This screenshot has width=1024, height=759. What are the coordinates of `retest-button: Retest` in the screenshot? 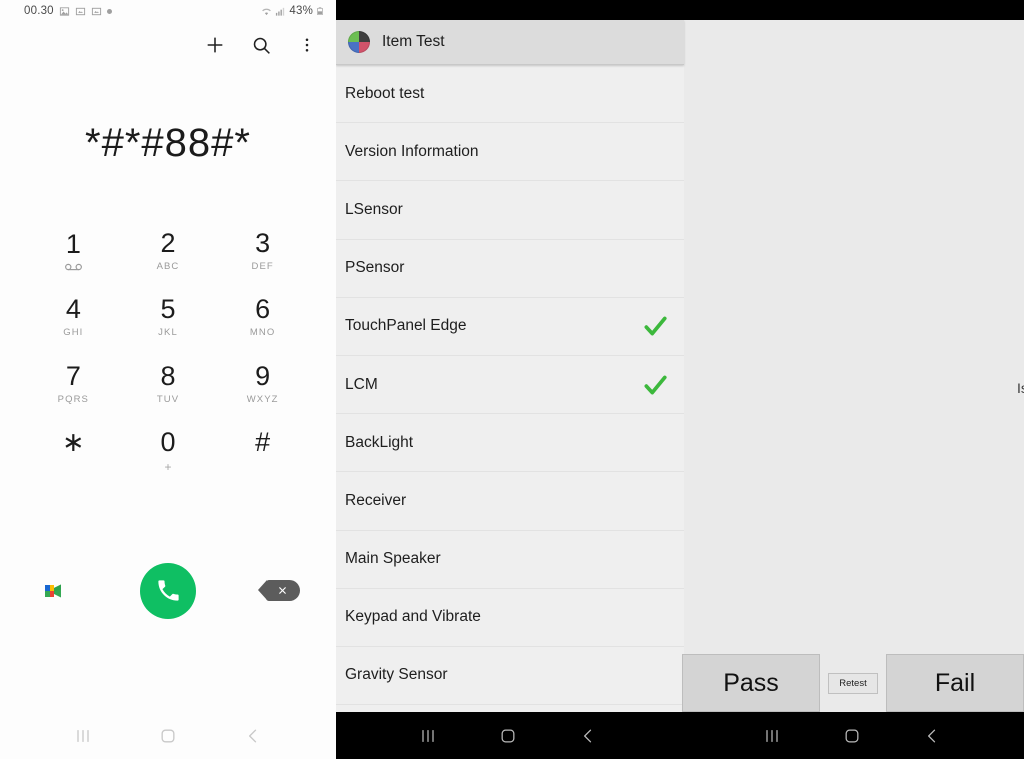 It's located at (853, 683).